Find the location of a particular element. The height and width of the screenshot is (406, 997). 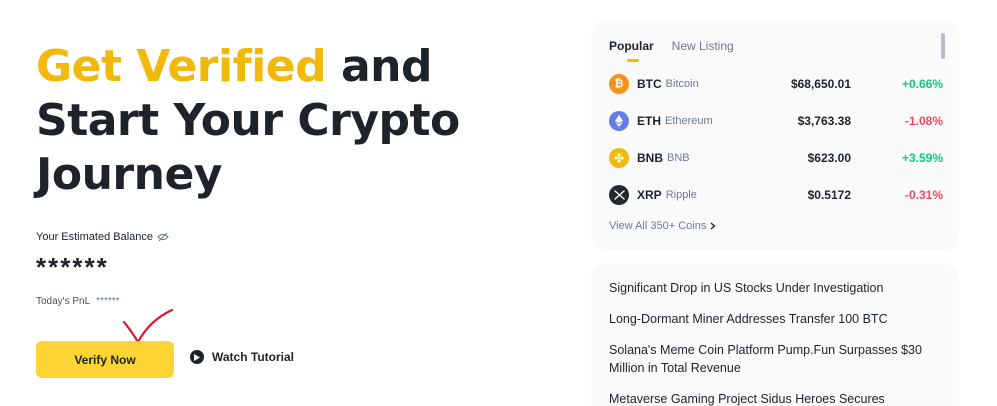

title-accent: Get Verified is located at coordinates (181, 66).